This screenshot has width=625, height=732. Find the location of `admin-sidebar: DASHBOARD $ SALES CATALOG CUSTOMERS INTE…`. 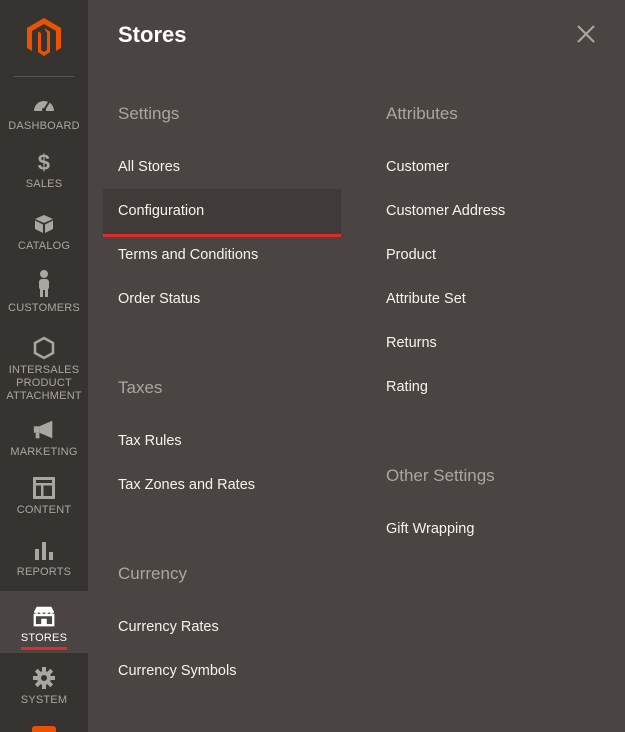

admin-sidebar: DASHBOARD $ SALES CATALOG CUSTOMERS INTE… is located at coordinates (44, 366).